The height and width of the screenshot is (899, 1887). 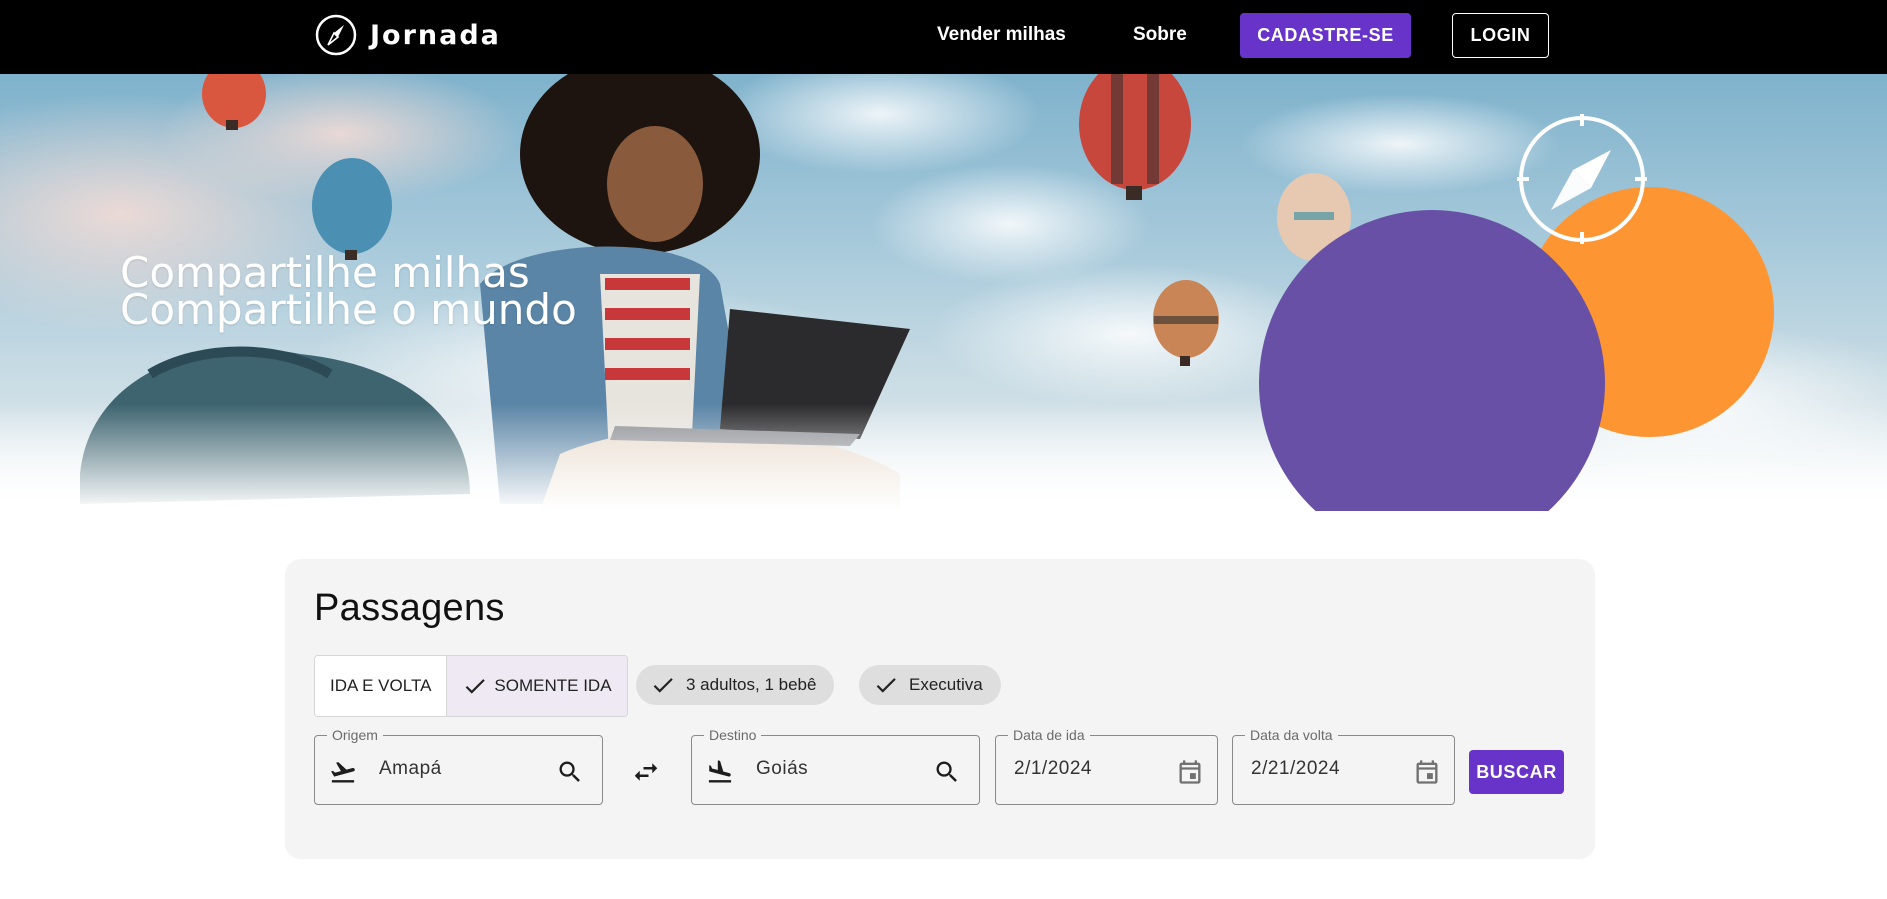 What do you see at coordinates (836, 769) in the screenshot?
I see `destination-input` at bounding box center [836, 769].